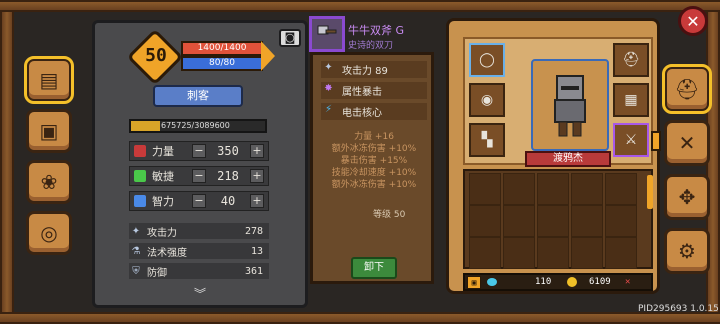 This screenshot has width=720, height=324. Describe the element at coordinates (327, 30) in the screenshot. I see `axe-icon` at that location.